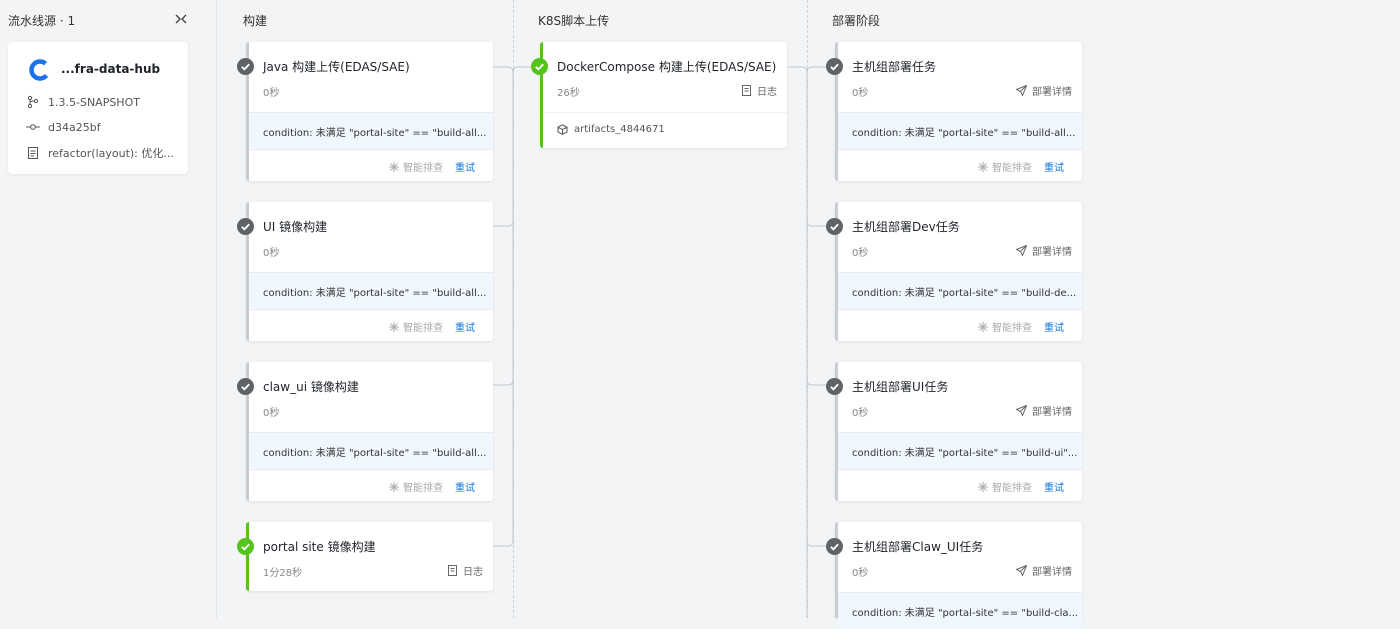  What do you see at coordinates (40, 70) in the screenshot?
I see `repo-logo-icon` at bounding box center [40, 70].